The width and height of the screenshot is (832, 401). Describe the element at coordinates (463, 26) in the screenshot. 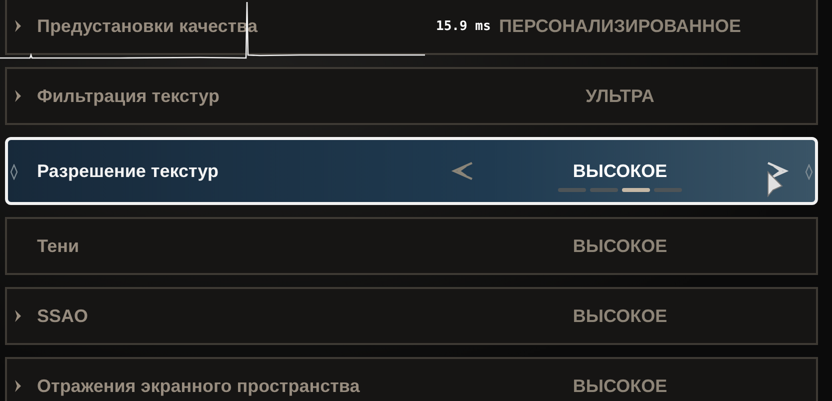

I see `frame-time: 15.9 ms` at that location.